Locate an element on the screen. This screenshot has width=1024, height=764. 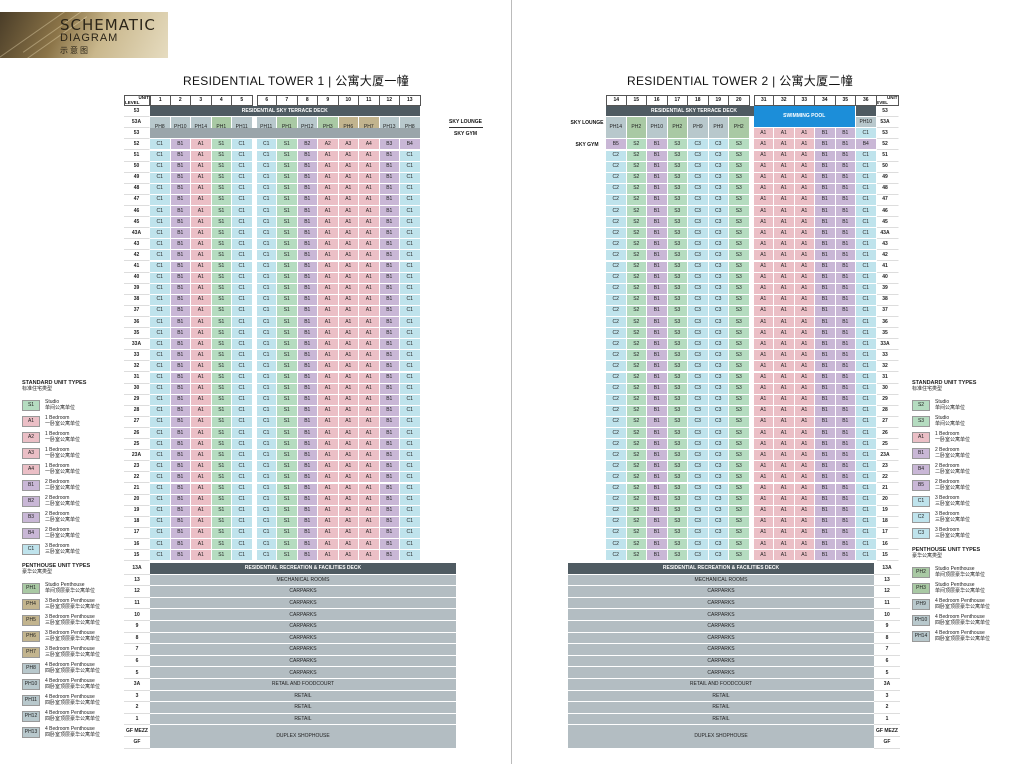
legend-text-zh: 四卧室顶层豪华公寓单位 is located at coordinates (73, 703).